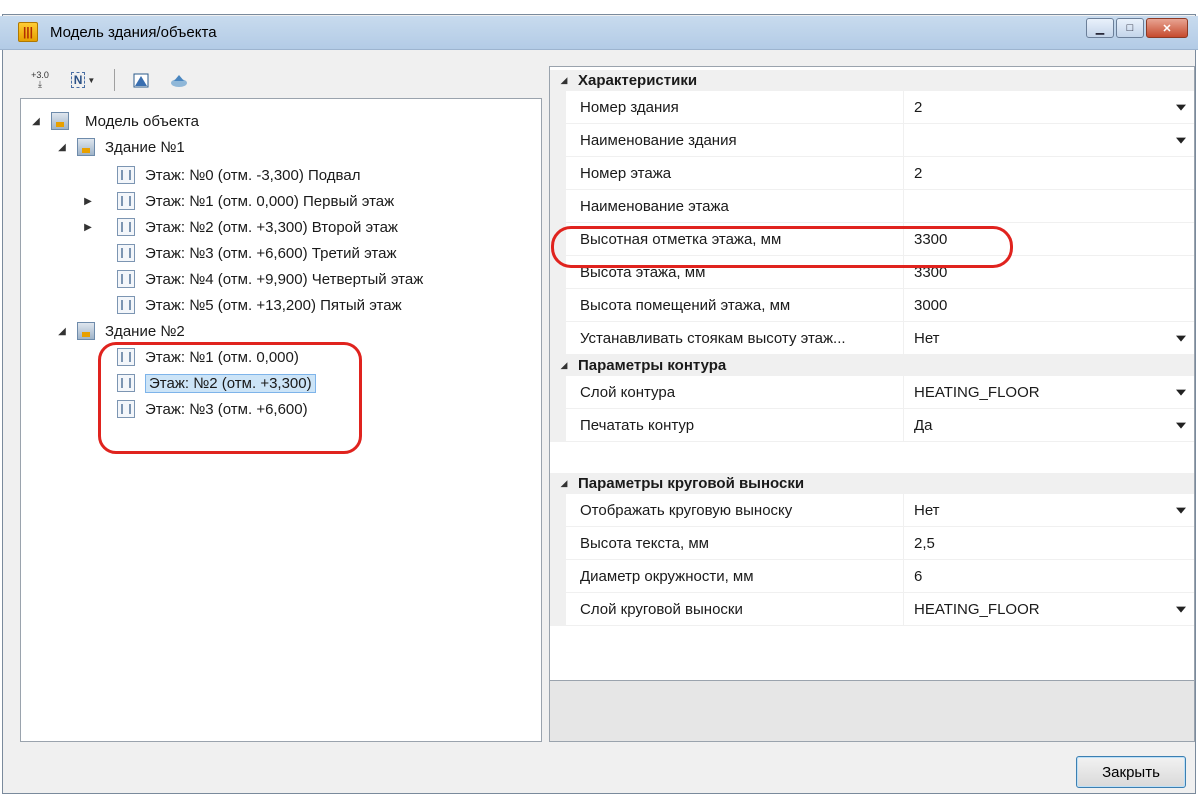 Image resolution: width=1198 pixels, height=794 pixels. Describe the element at coordinates (253, 175) in the screenshot. I see `floor-label: Этаж: №0 (отм. -3,300) Подвал` at that location.